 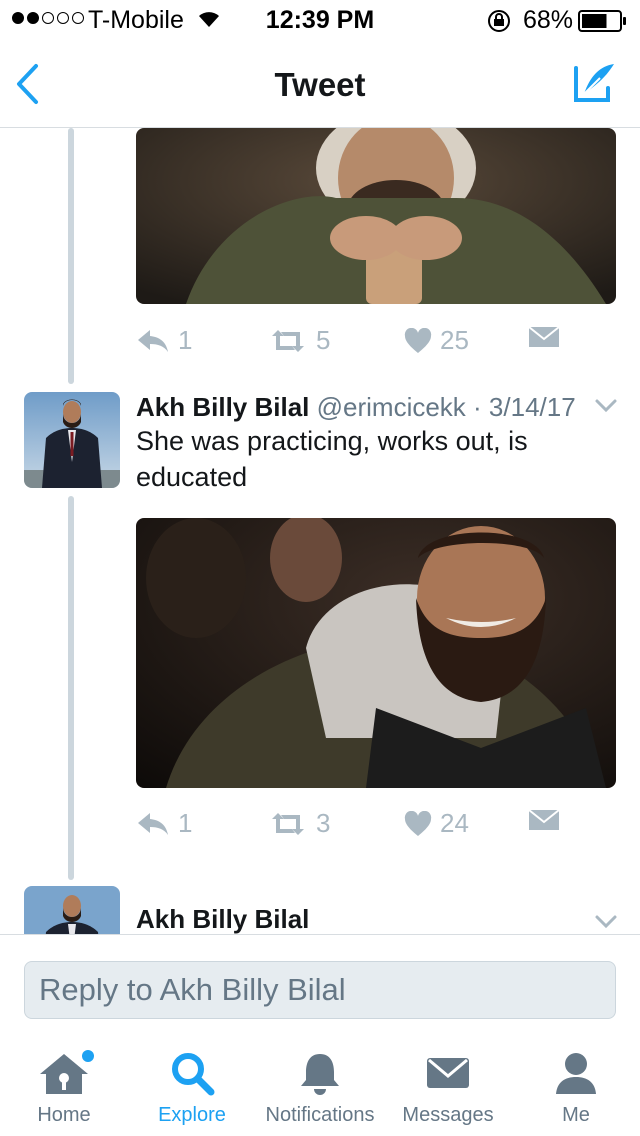 What do you see at coordinates (323, 823) in the screenshot?
I see `retweet-count: 3` at bounding box center [323, 823].